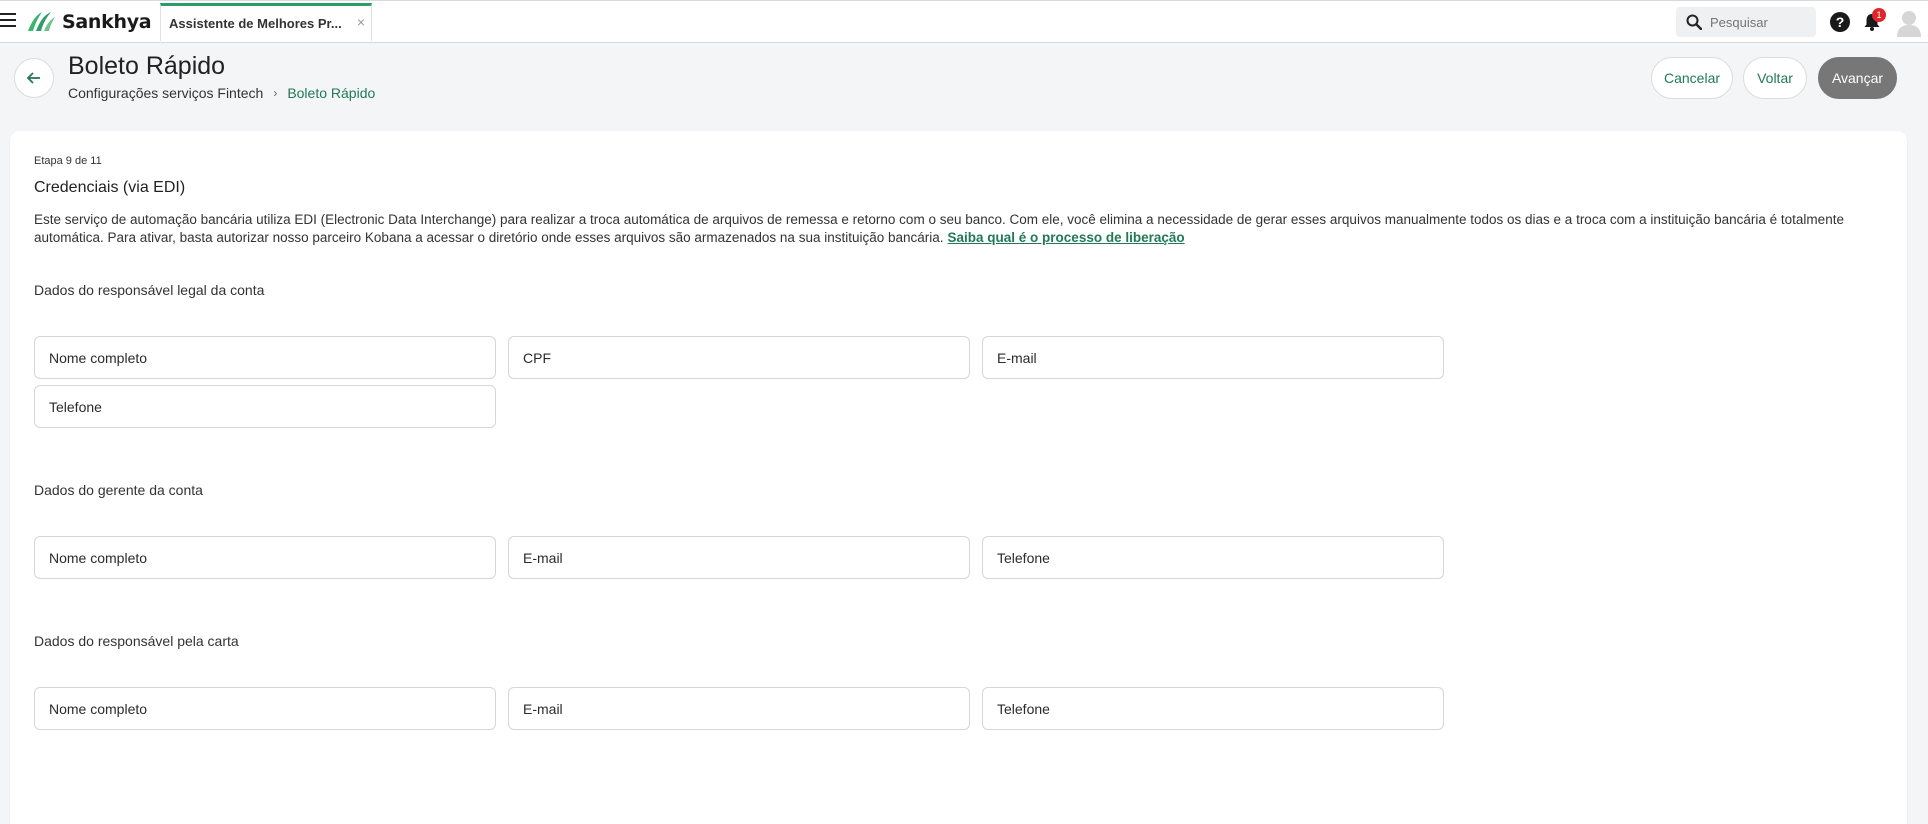  What do you see at coordinates (1909, 23) in the screenshot?
I see `avatar` at bounding box center [1909, 23].